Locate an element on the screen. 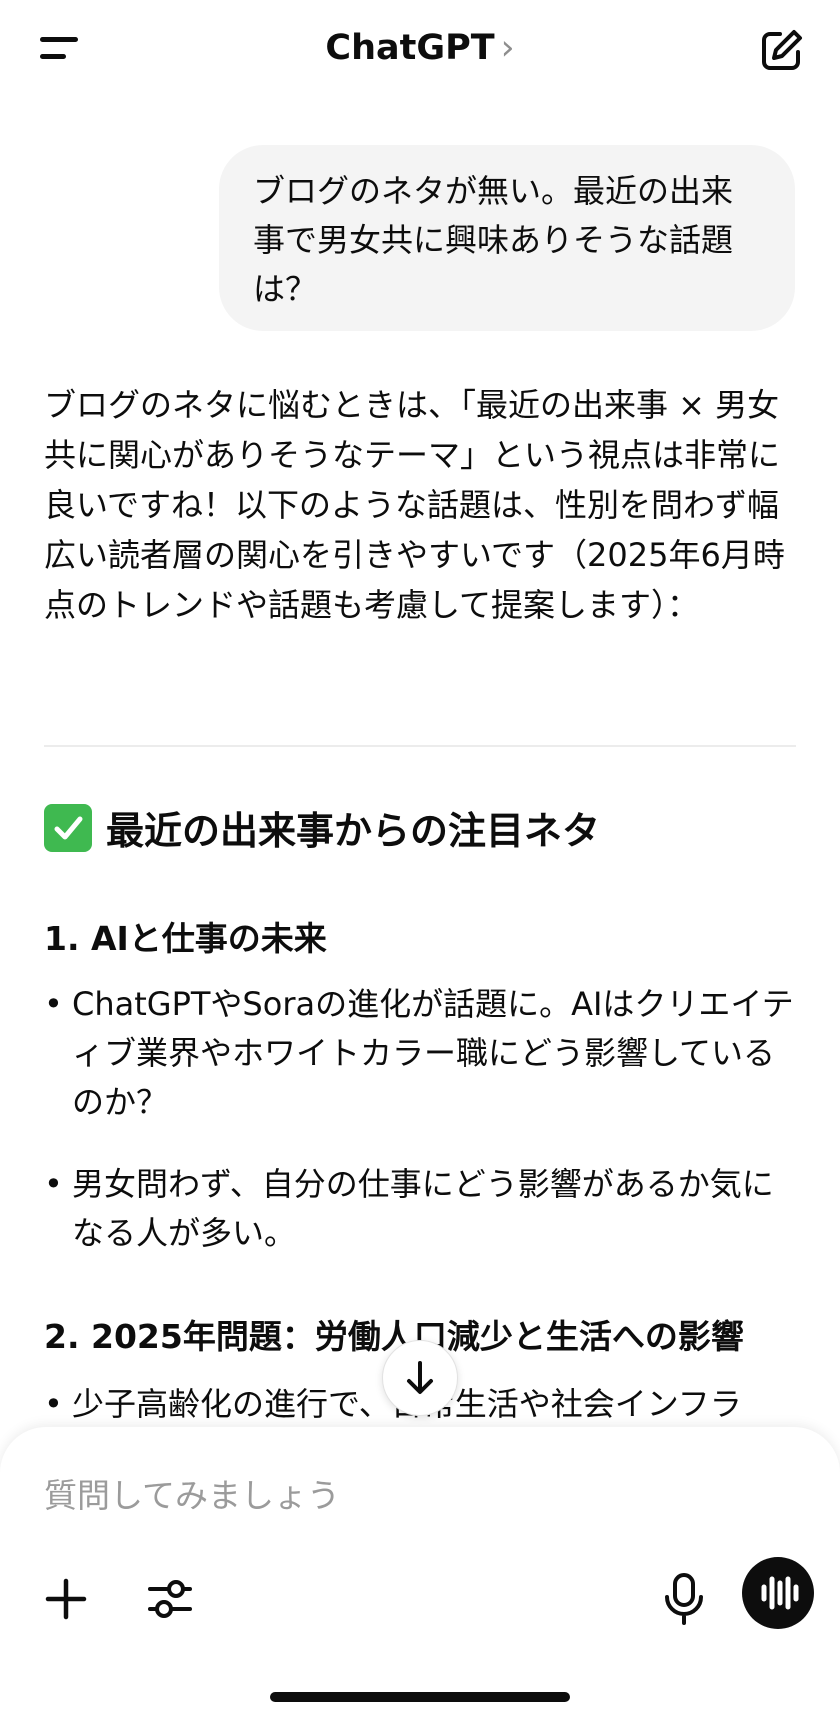 The image size is (840, 1719). user-message-text: ブログのネタが無い。最近の出来事で男女共に興味ありそうな話題は？ is located at coordinates (493, 240).